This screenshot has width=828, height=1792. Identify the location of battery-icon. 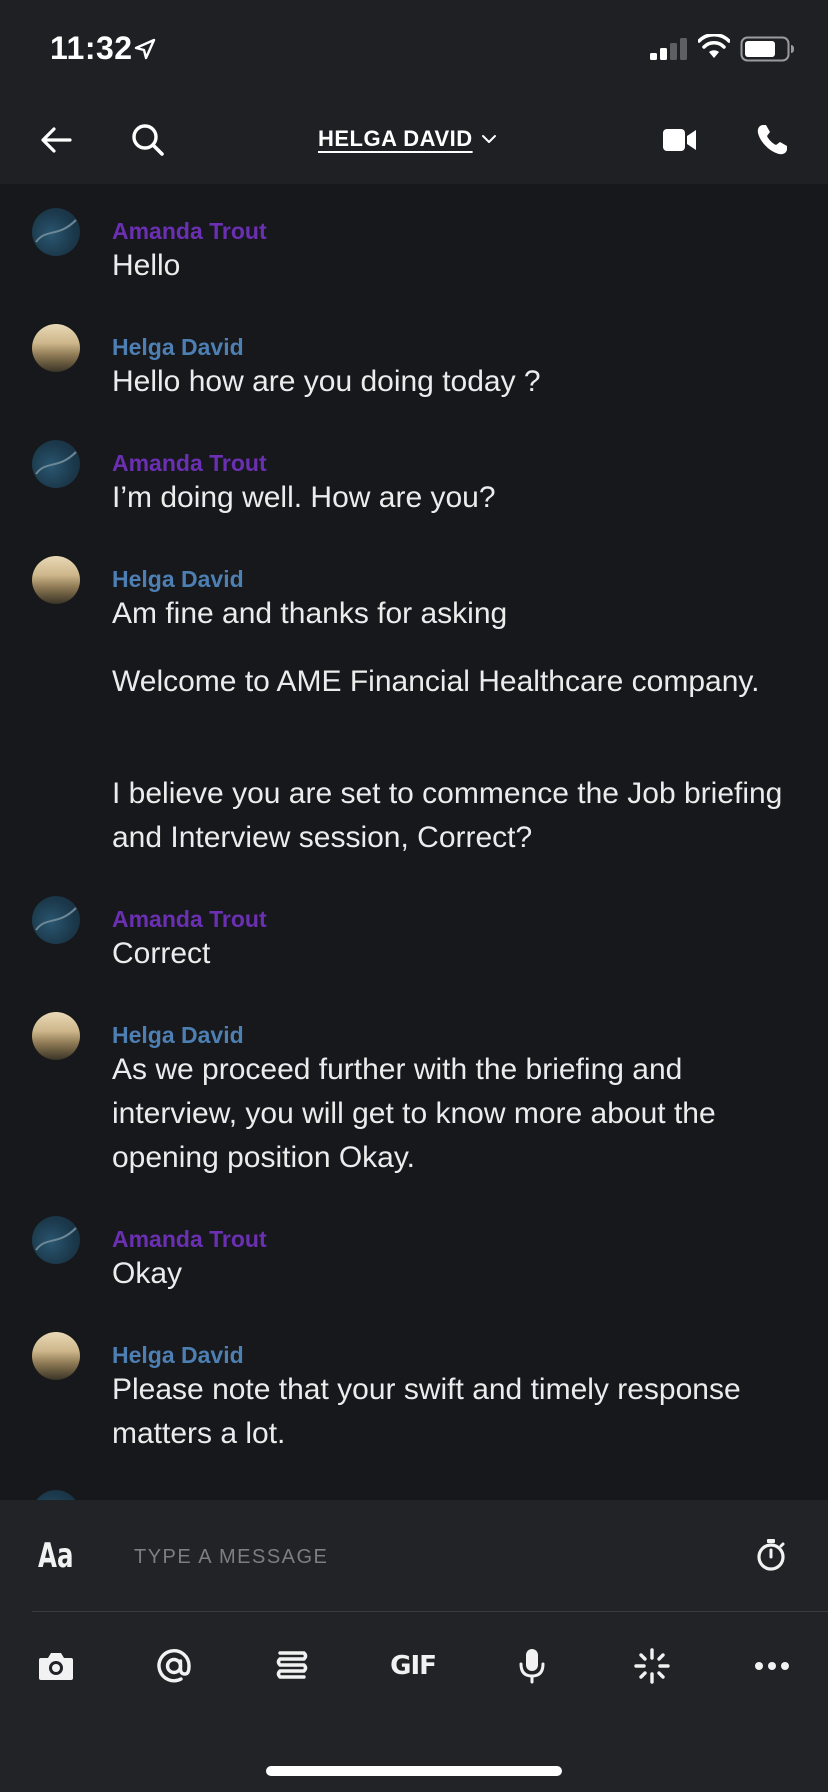
(767, 49).